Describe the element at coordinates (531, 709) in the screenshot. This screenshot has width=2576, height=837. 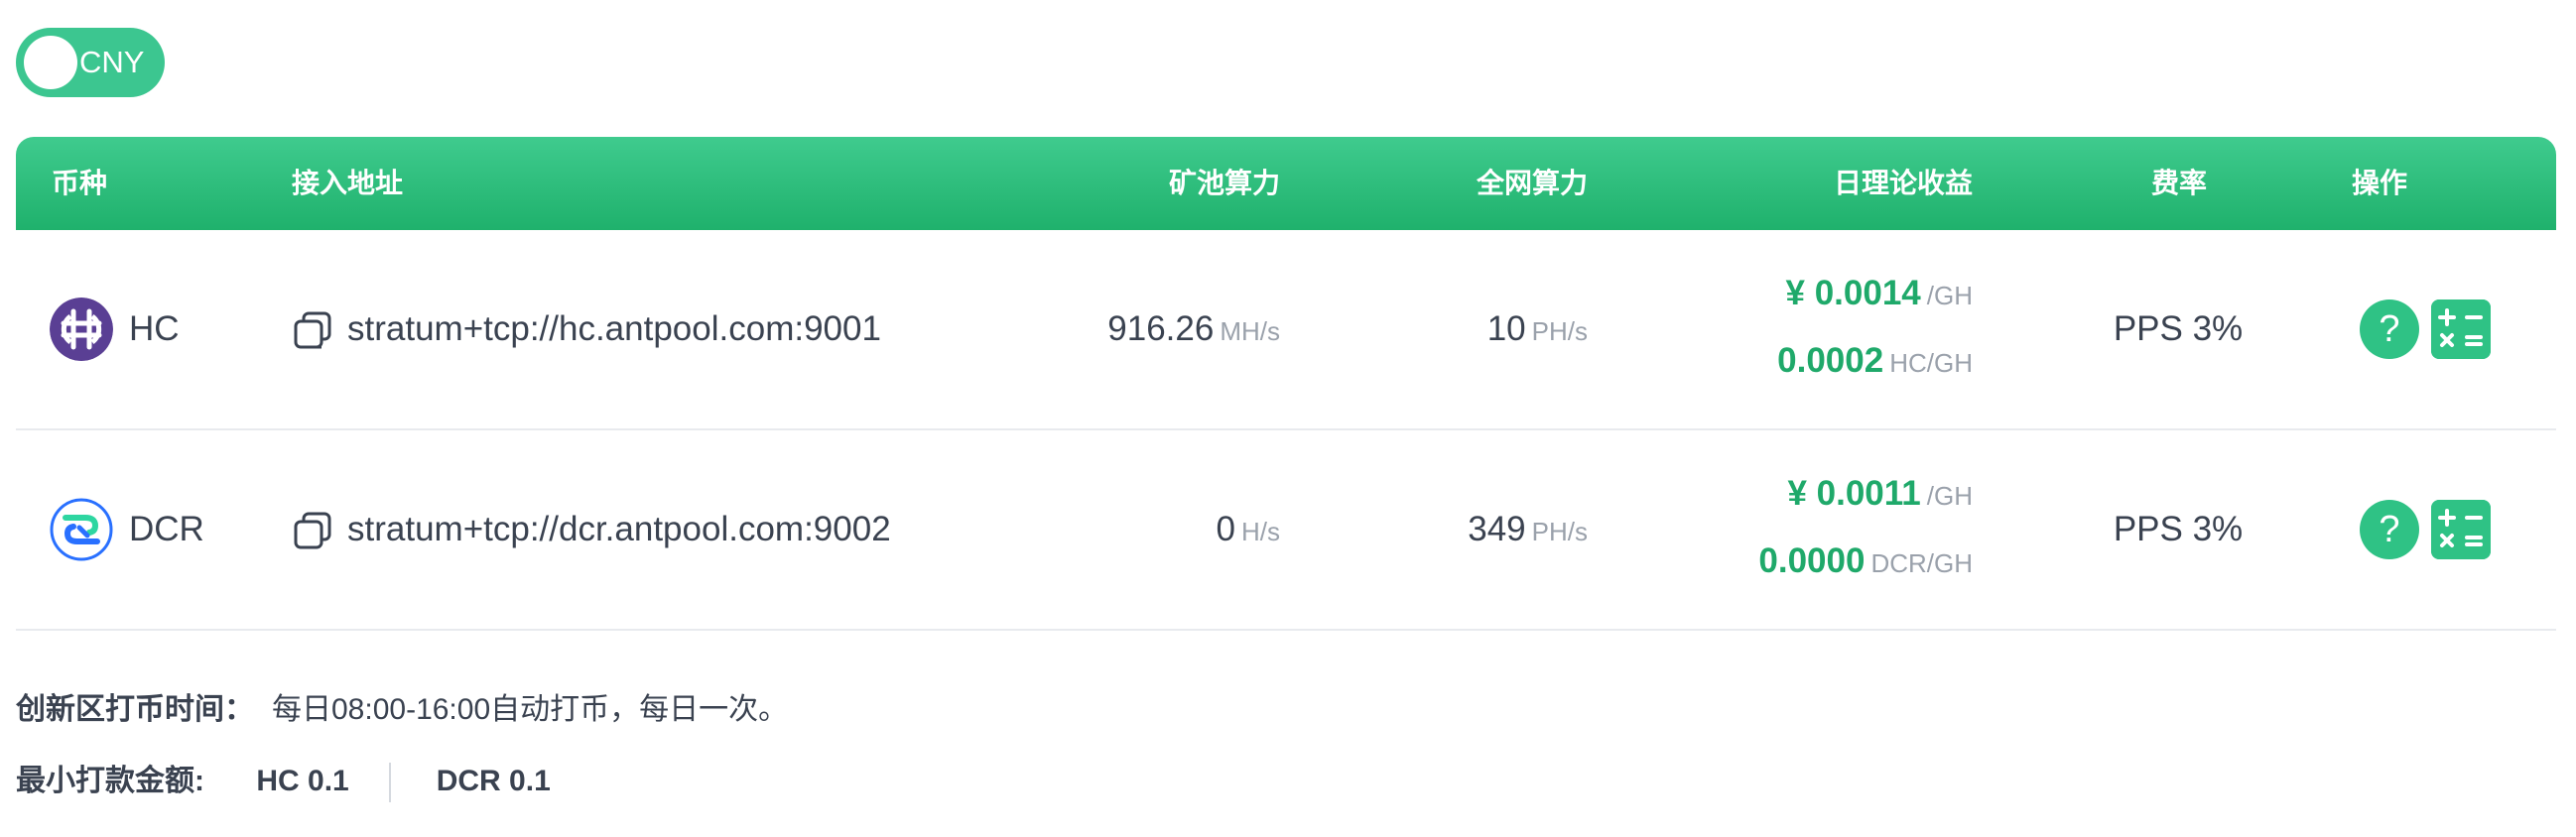
I see `payout-time-text: 每日08:00-16:00自动打币，每日一次。` at that location.